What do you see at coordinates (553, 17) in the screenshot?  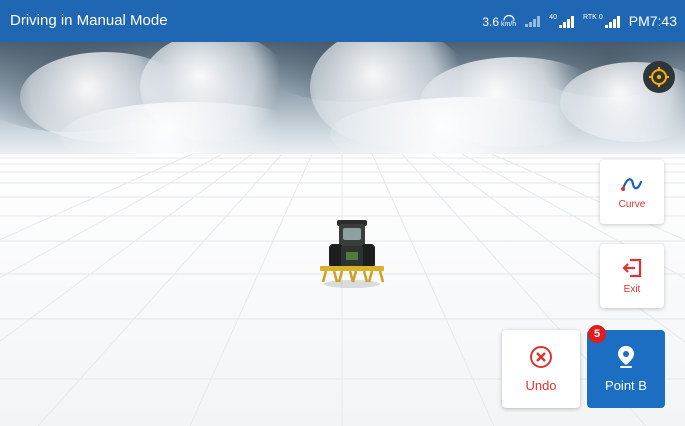 I see `gnss-count: 40` at bounding box center [553, 17].